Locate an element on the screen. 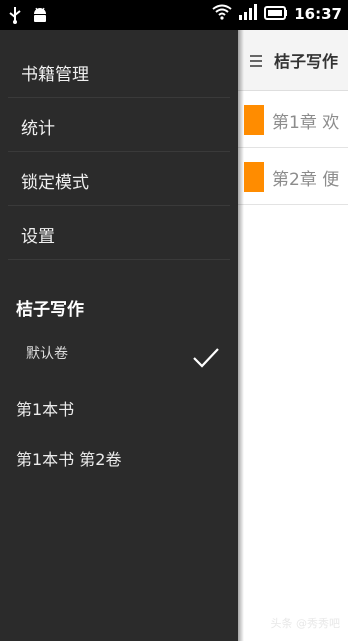  menu-item-statistics: 统计 is located at coordinates (119, 125).